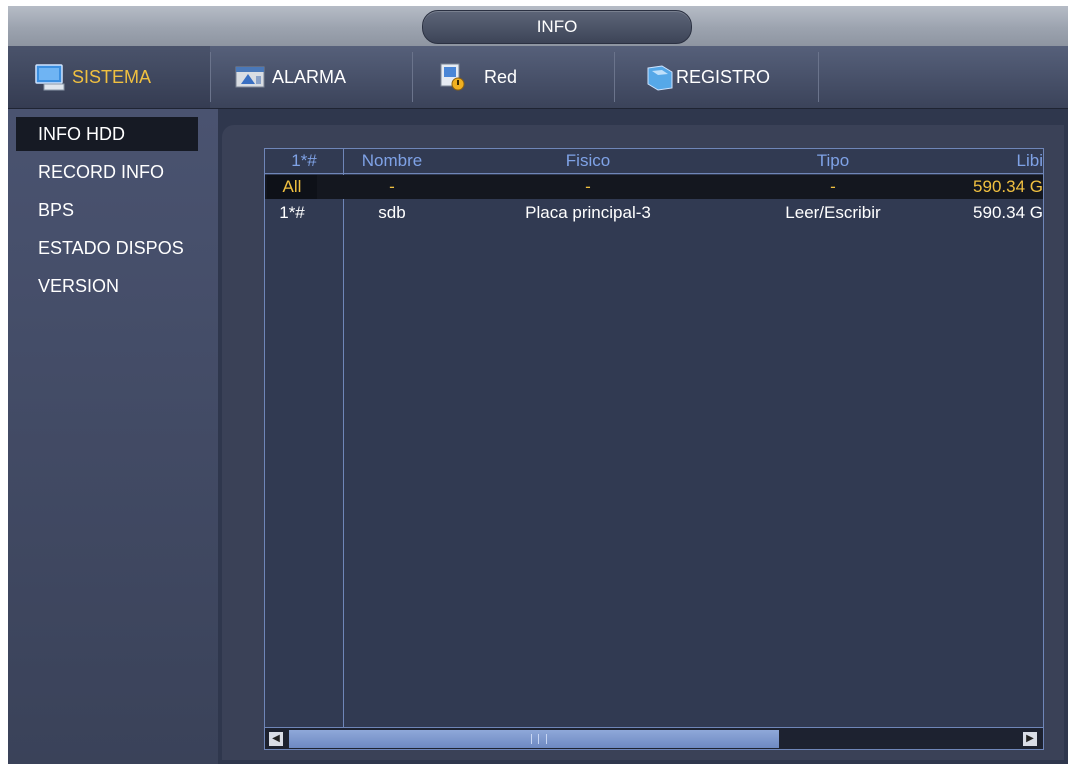  I want to click on table-cell: Leer/Escribir, so click(833, 212).